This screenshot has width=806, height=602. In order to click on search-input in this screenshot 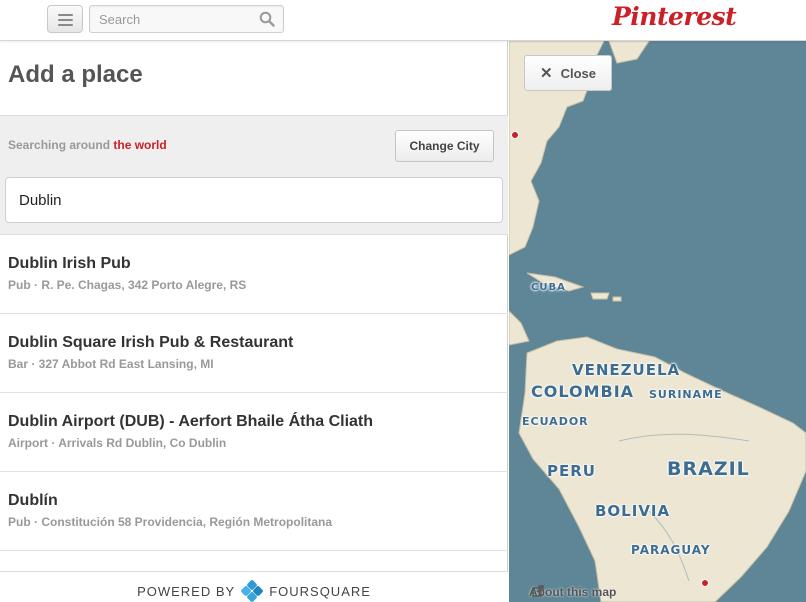, I will do `click(170, 19)`.